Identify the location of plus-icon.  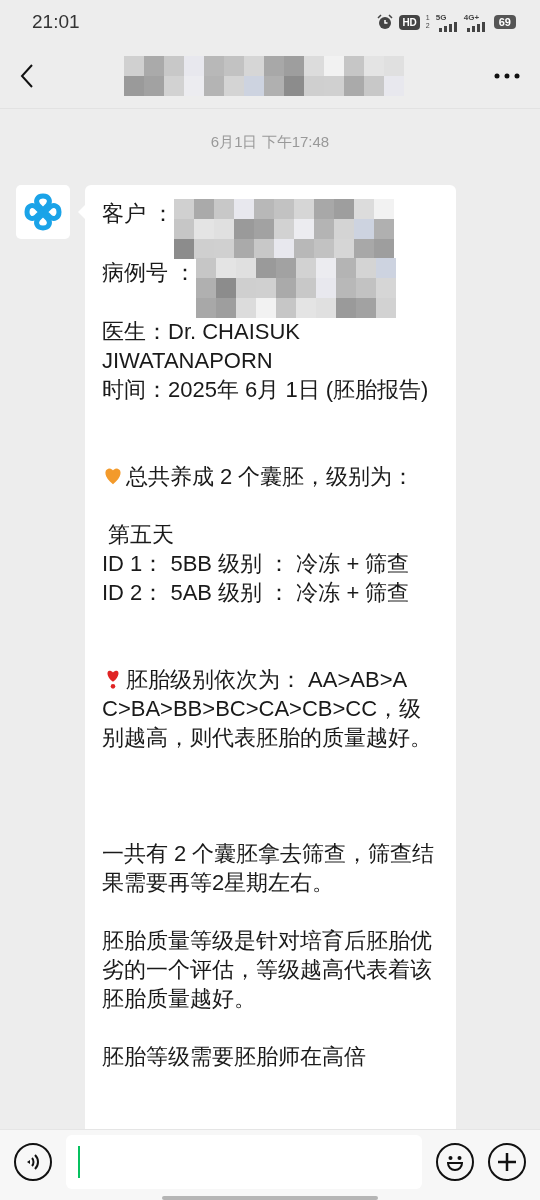
(507, 1162).